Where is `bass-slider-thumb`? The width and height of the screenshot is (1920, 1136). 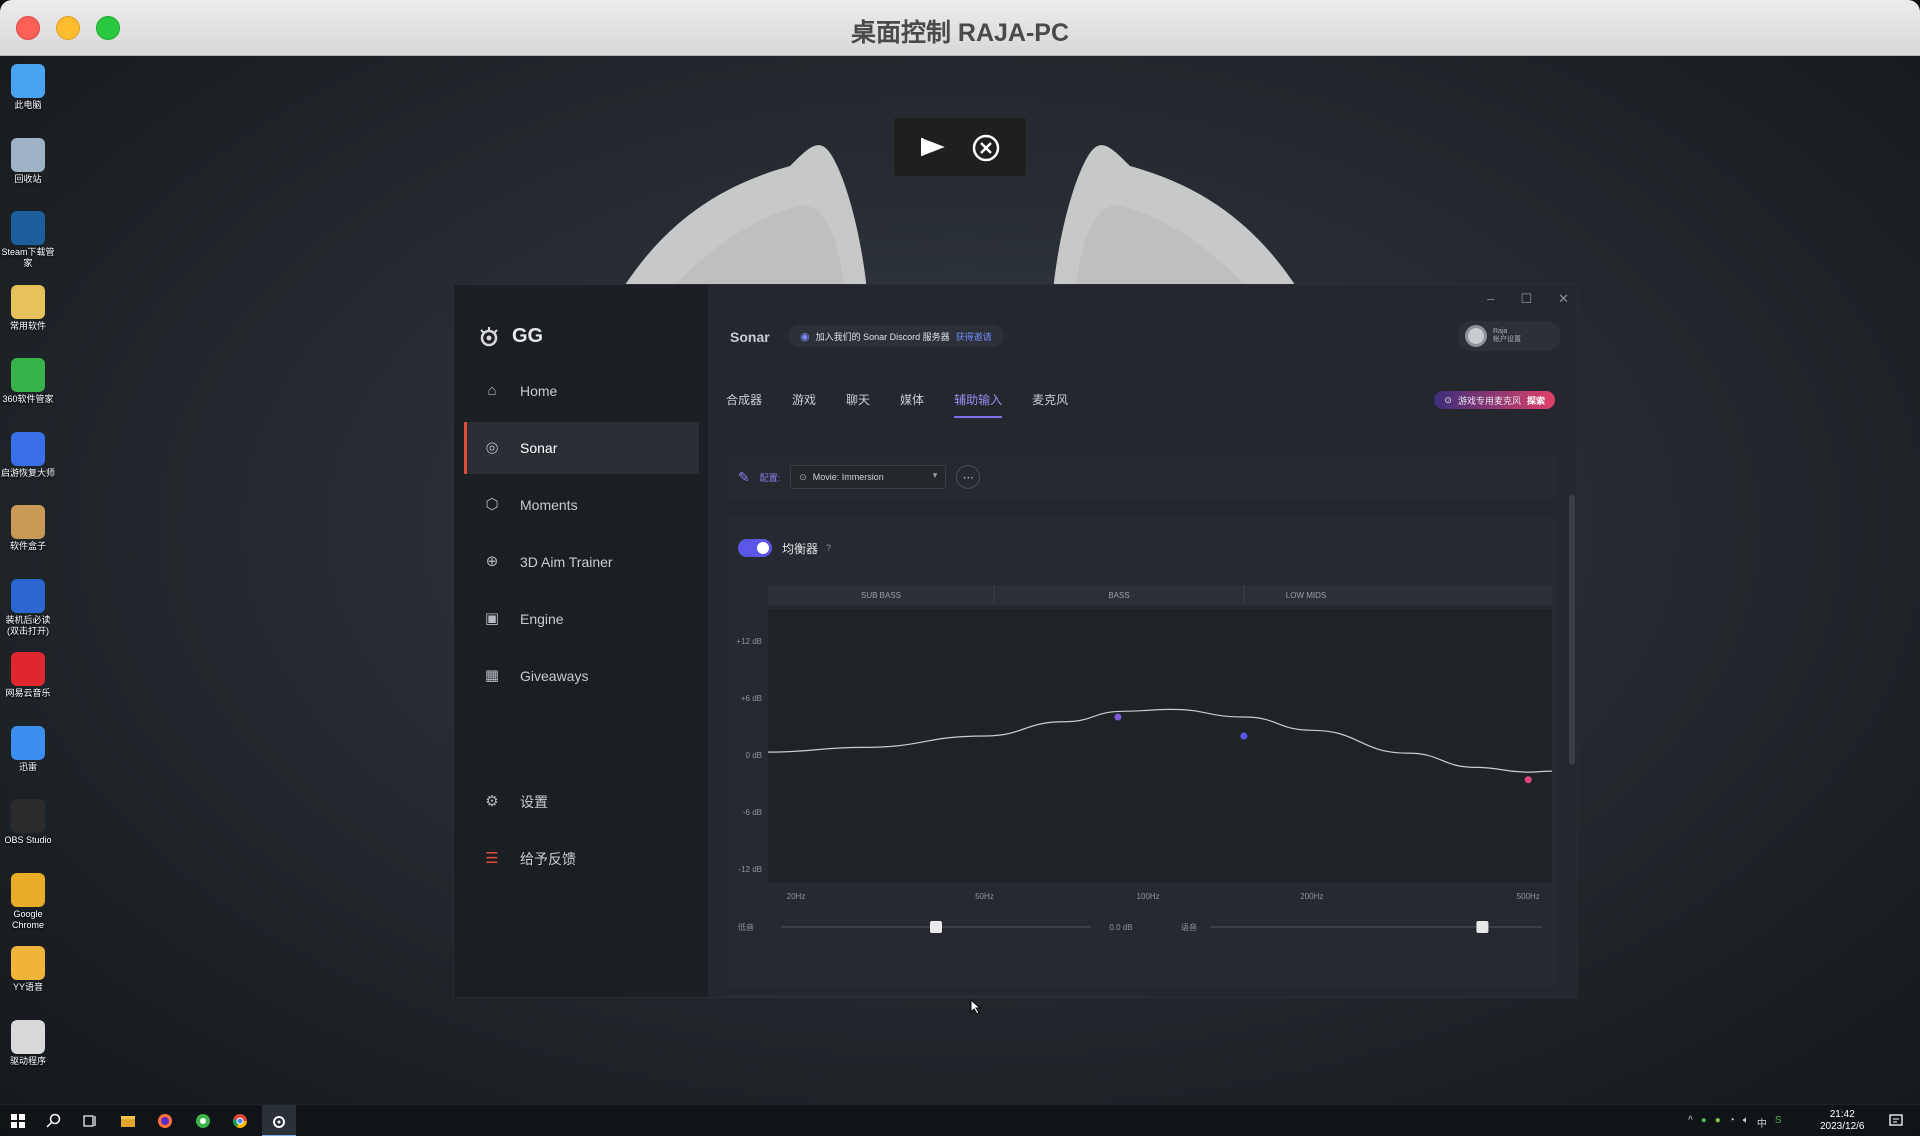 bass-slider-thumb is located at coordinates (936, 927).